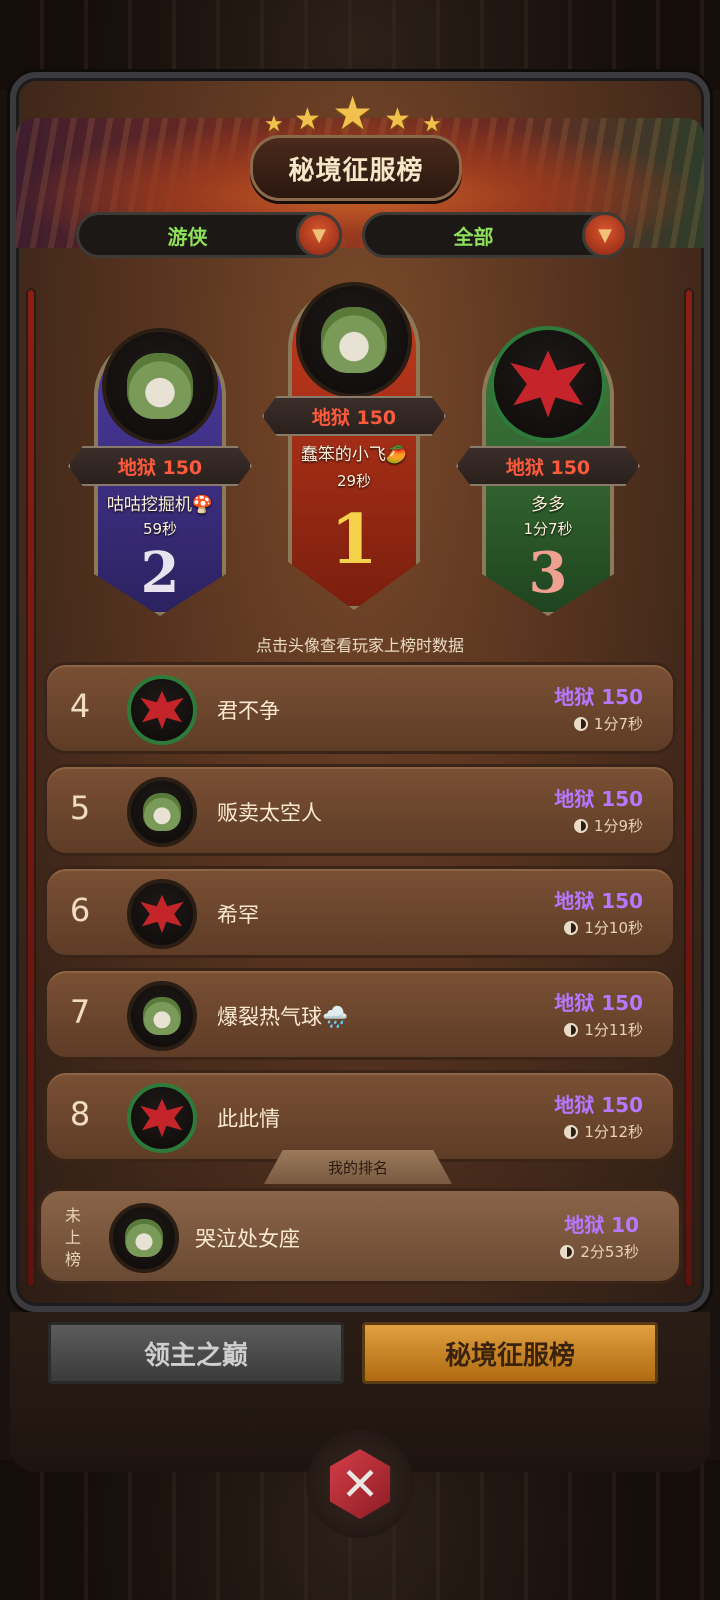  What do you see at coordinates (601, 1225) in the screenshot?
I see `my-level: 地狱 10` at bounding box center [601, 1225].